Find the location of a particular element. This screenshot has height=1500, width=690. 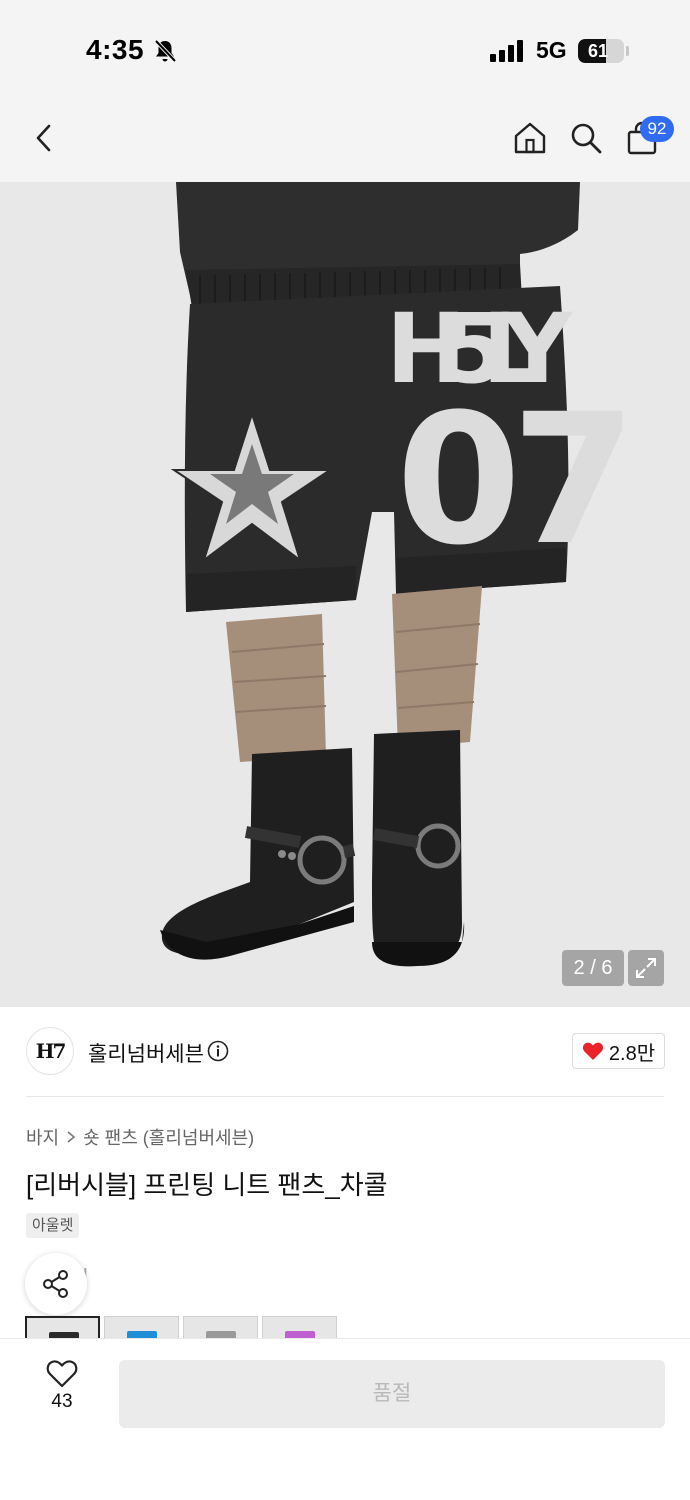

status-bar: 4:35 5G 61 is located at coordinates (345, 50).